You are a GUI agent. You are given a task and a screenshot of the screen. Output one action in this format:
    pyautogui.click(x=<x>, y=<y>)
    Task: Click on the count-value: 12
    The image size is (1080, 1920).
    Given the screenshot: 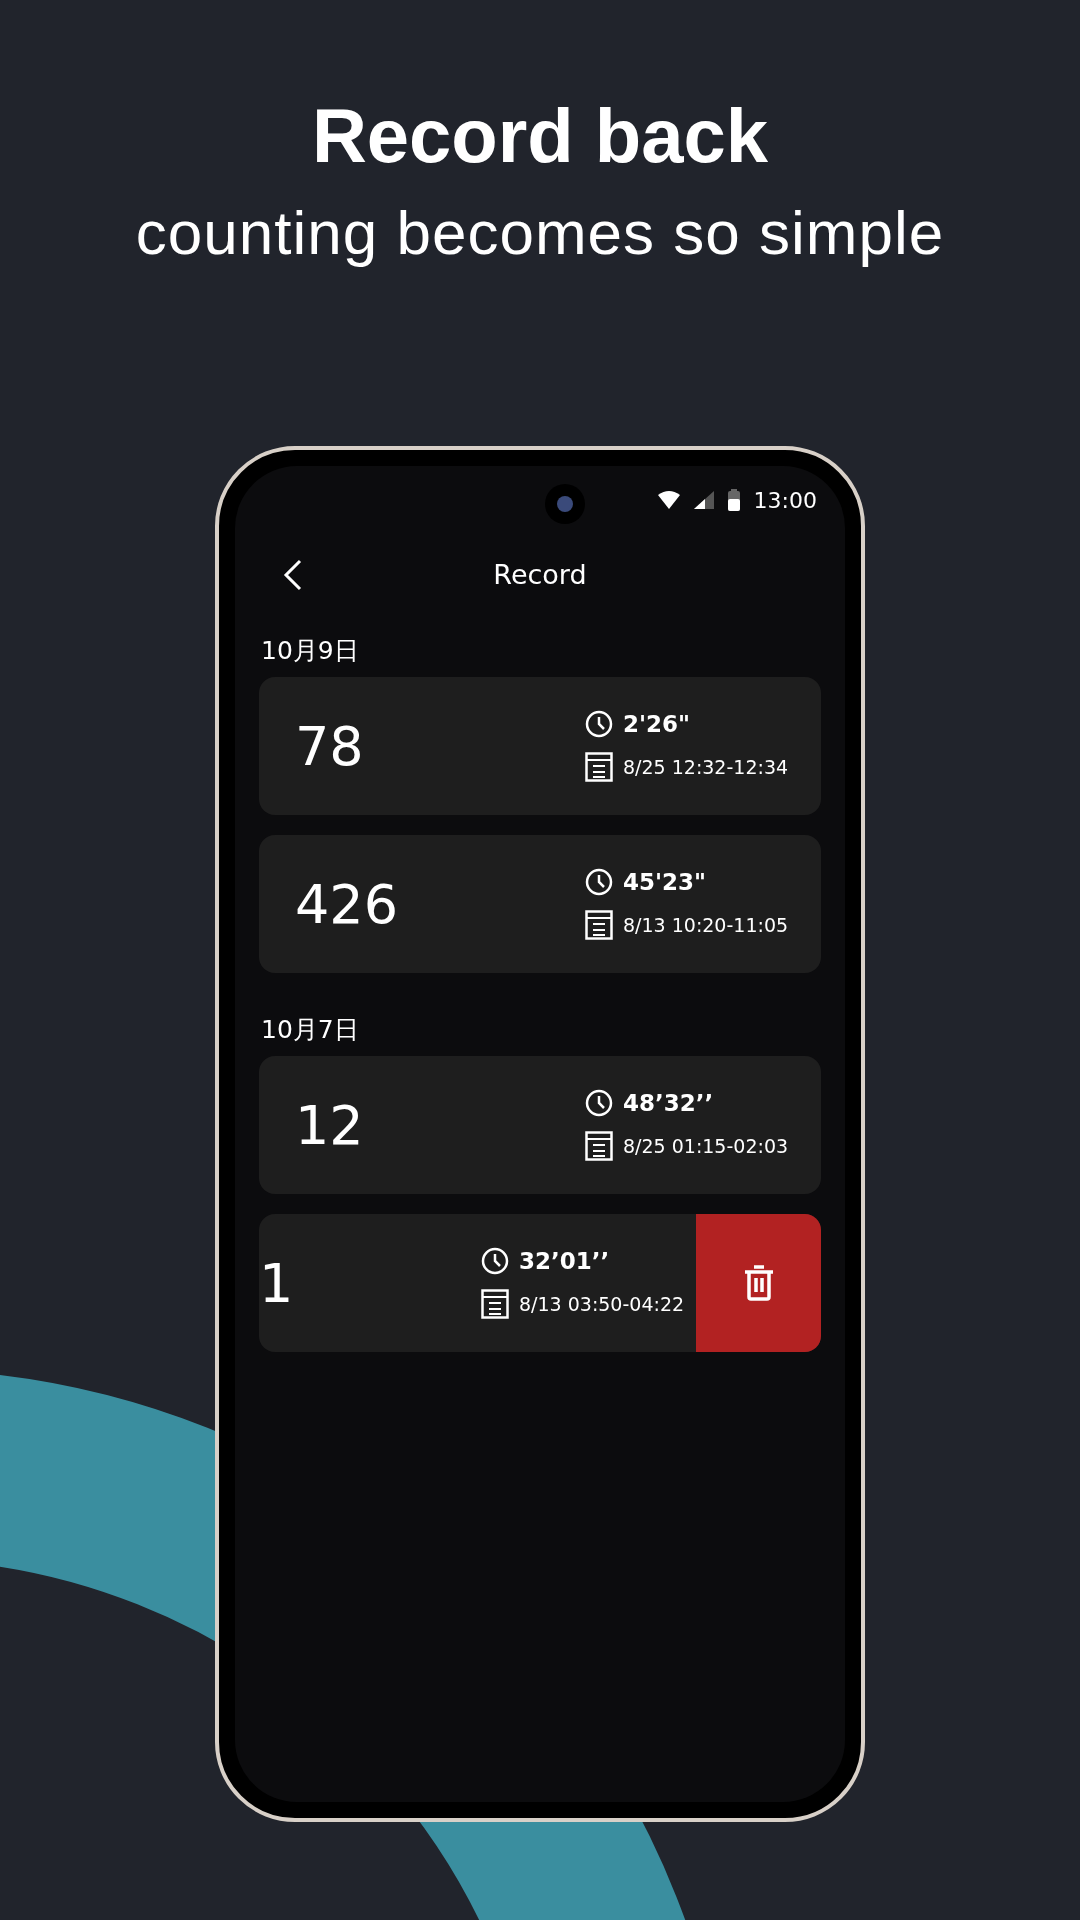 What is the action you would take?
    pyautogui.click(x=330, y=1125)
    